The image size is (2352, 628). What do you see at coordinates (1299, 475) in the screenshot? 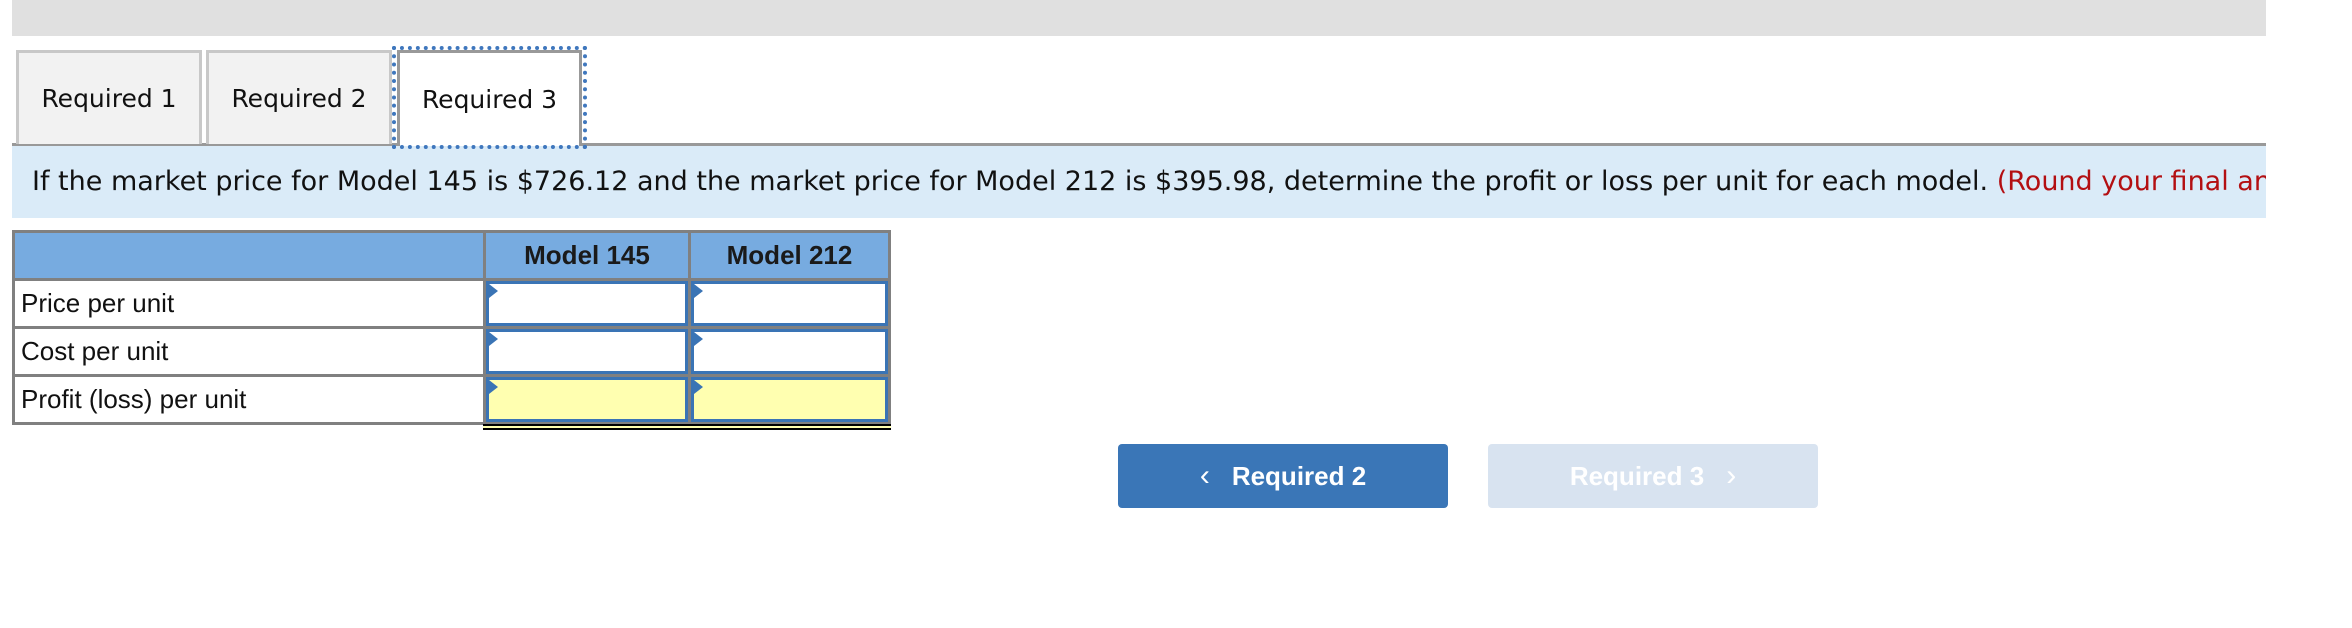
I see `prev-button-label: Required 2` at bounding box center [1299, 475].